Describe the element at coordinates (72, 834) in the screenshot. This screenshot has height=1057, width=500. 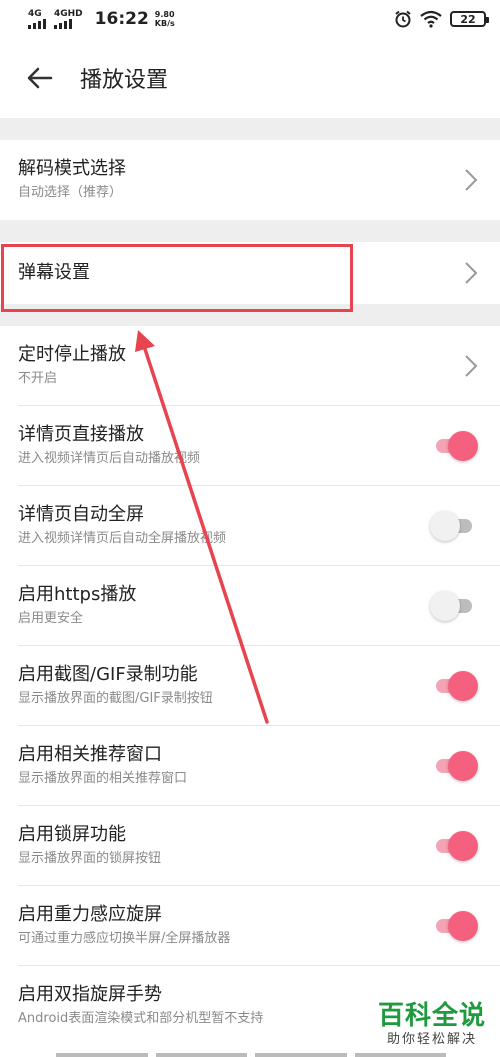
I see `setting-title: 启用锁屏功能` at that location.